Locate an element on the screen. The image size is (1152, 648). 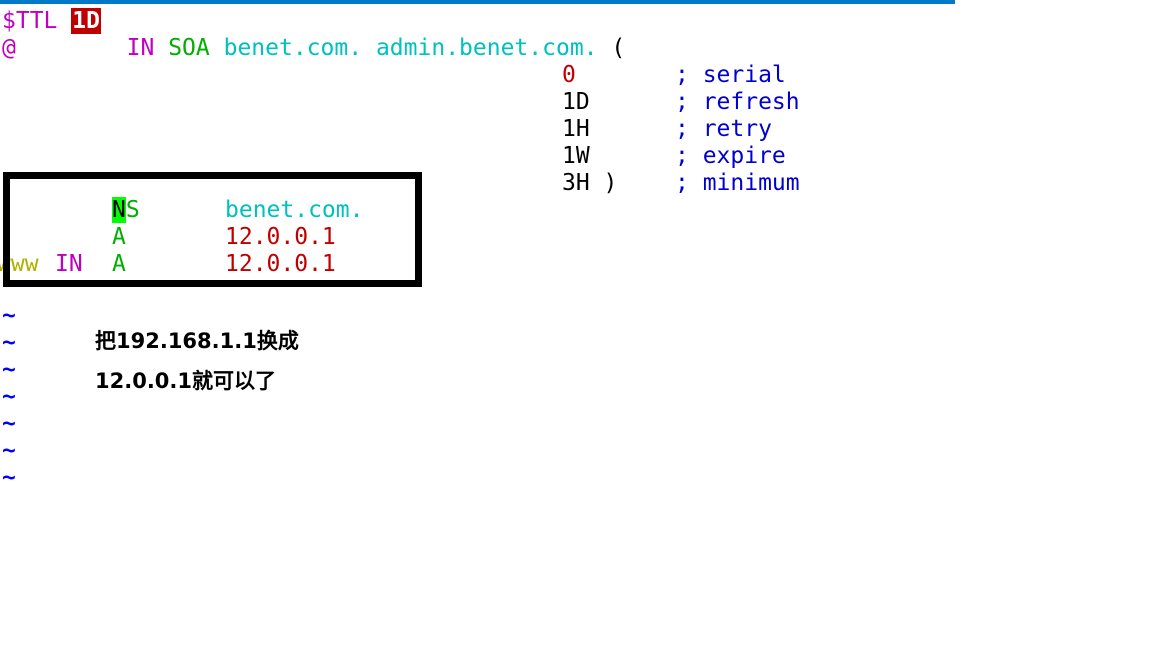
soa-param-value-refresh: 1D is located at coordinates (576, 102).